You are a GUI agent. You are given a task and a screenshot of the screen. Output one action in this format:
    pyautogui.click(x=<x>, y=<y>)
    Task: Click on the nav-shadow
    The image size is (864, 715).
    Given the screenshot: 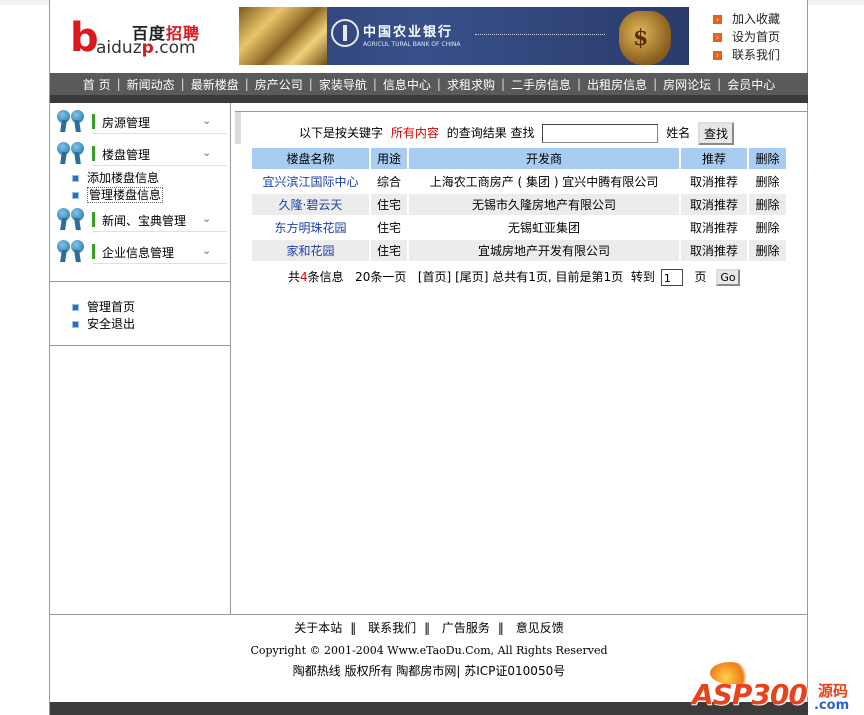 What is the action you would take?
    pyautogui.click(x=429, y=99)
    